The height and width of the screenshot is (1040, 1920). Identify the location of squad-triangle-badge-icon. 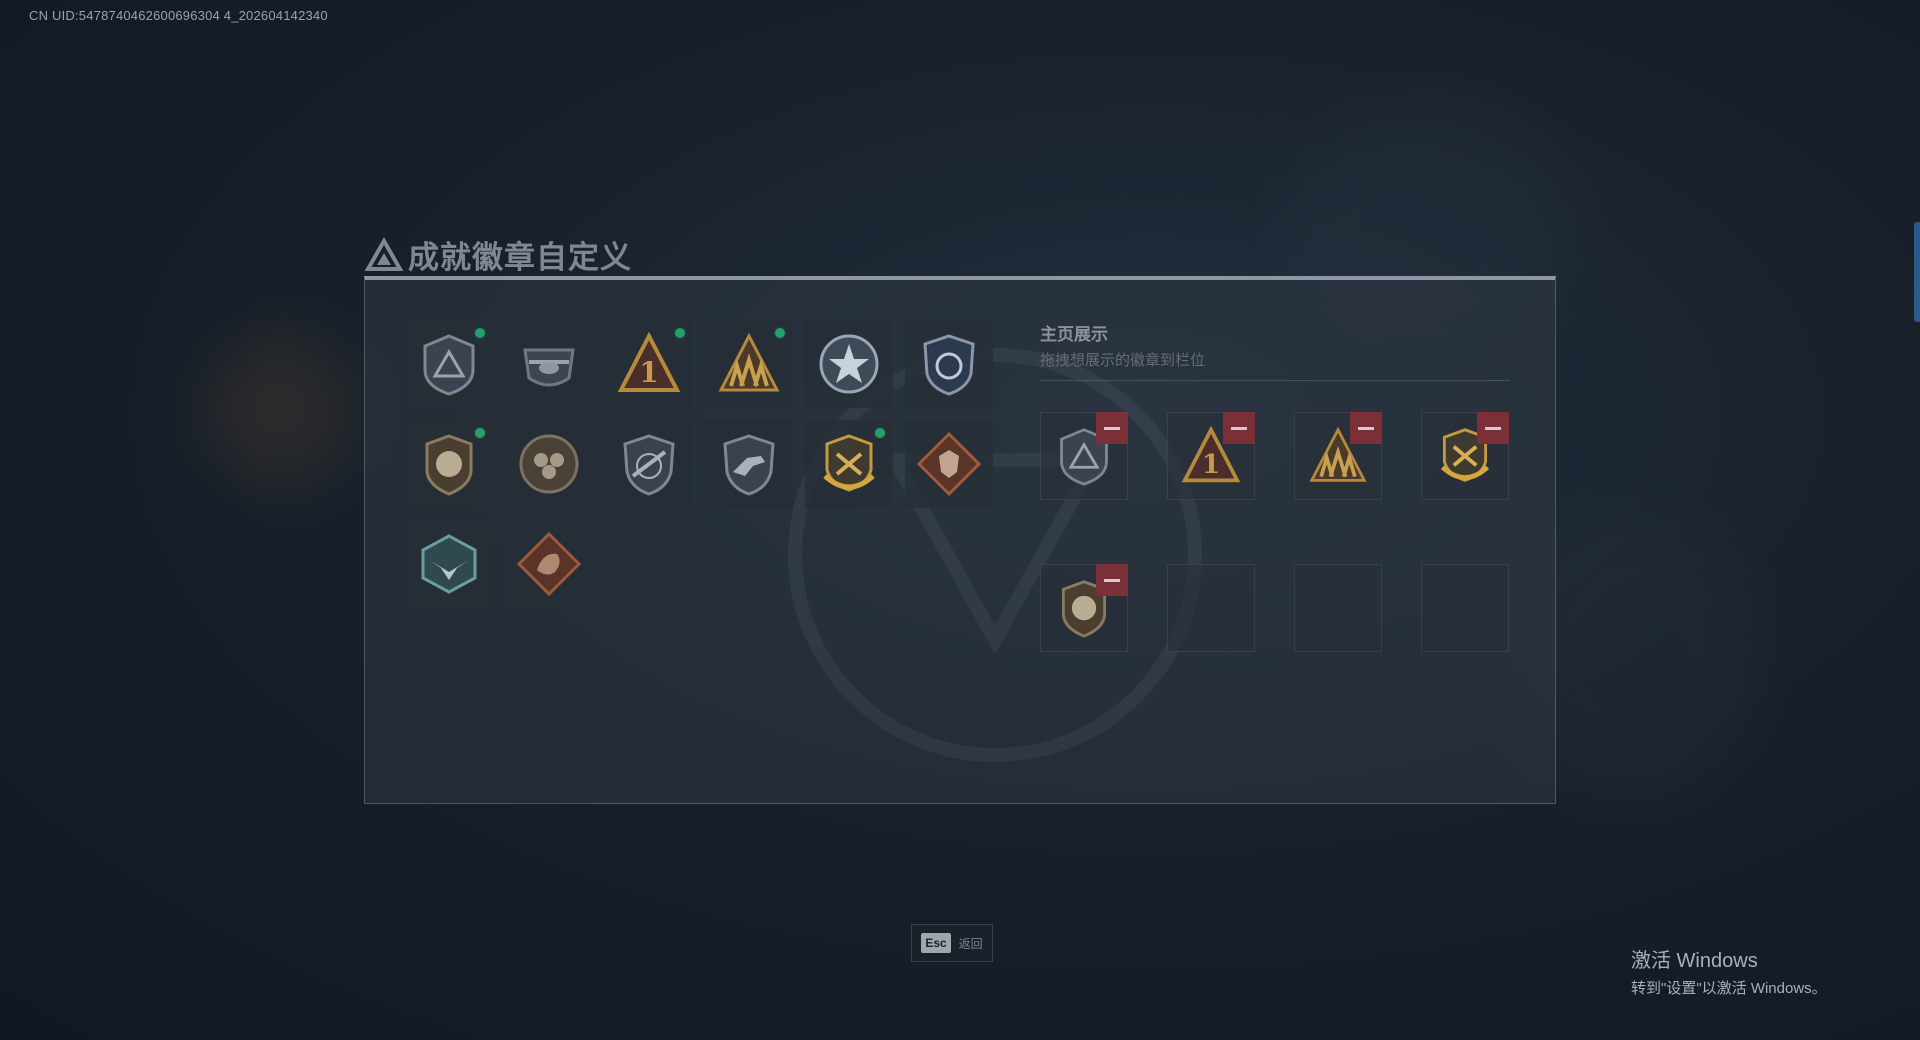
(749, 362).